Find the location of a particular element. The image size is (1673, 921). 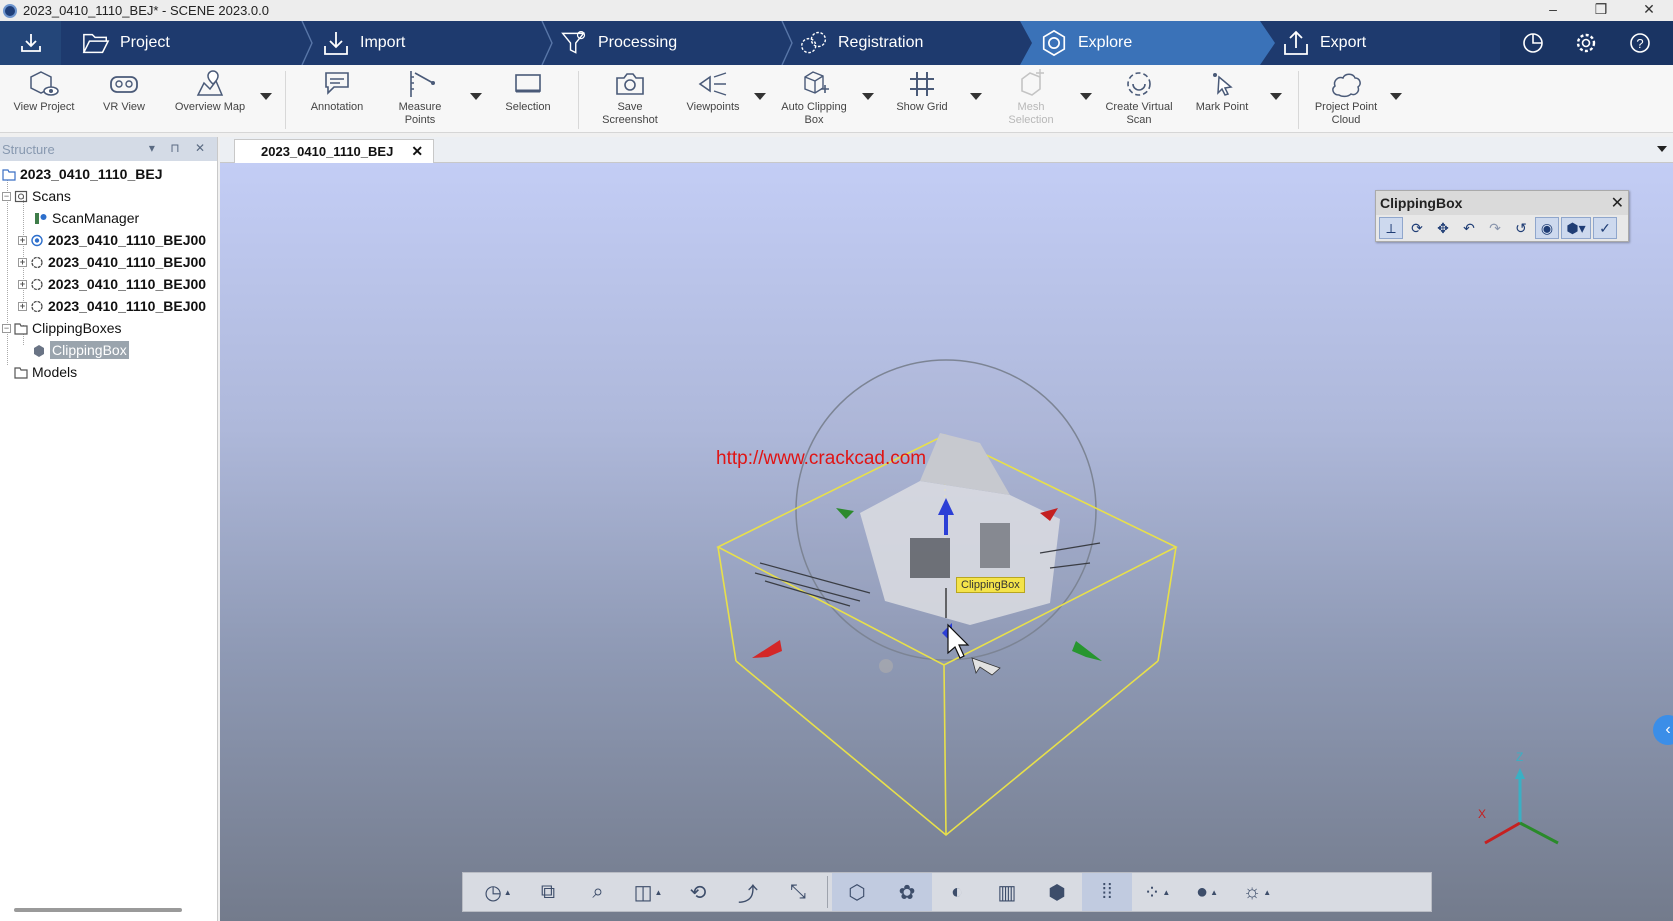

redo-icon: ↷ is located at coordinates (1495, 228).